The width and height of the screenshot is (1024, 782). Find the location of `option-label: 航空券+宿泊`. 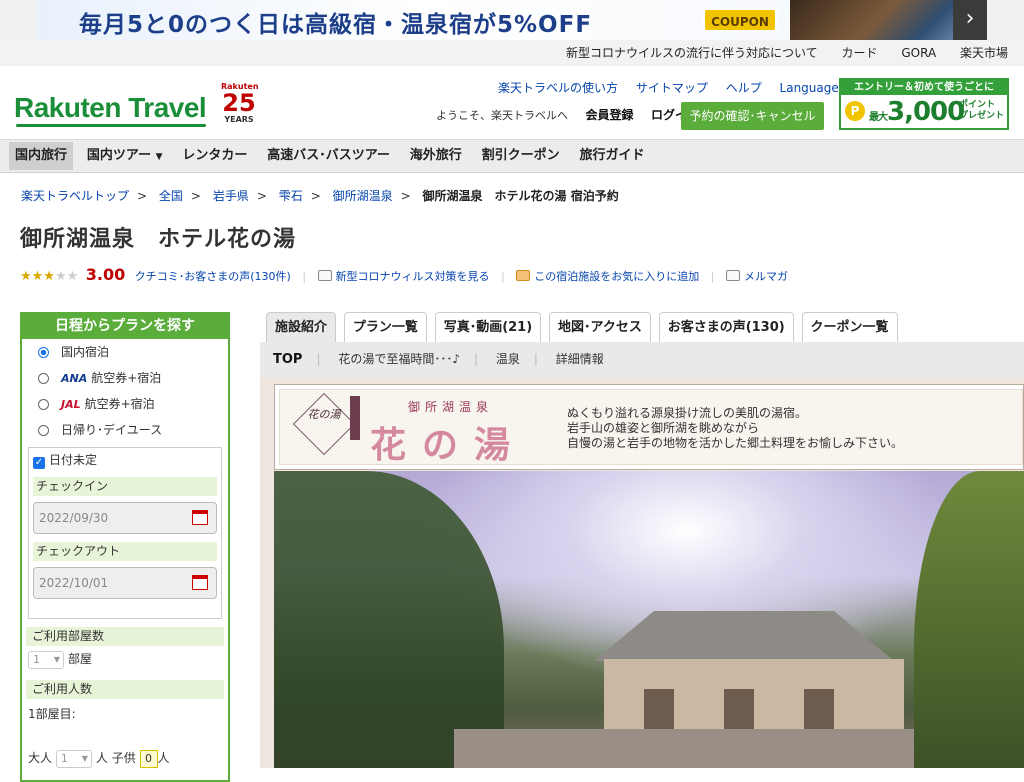

option-label: 航空券+宿泊 is located at coordinates (126, 378).